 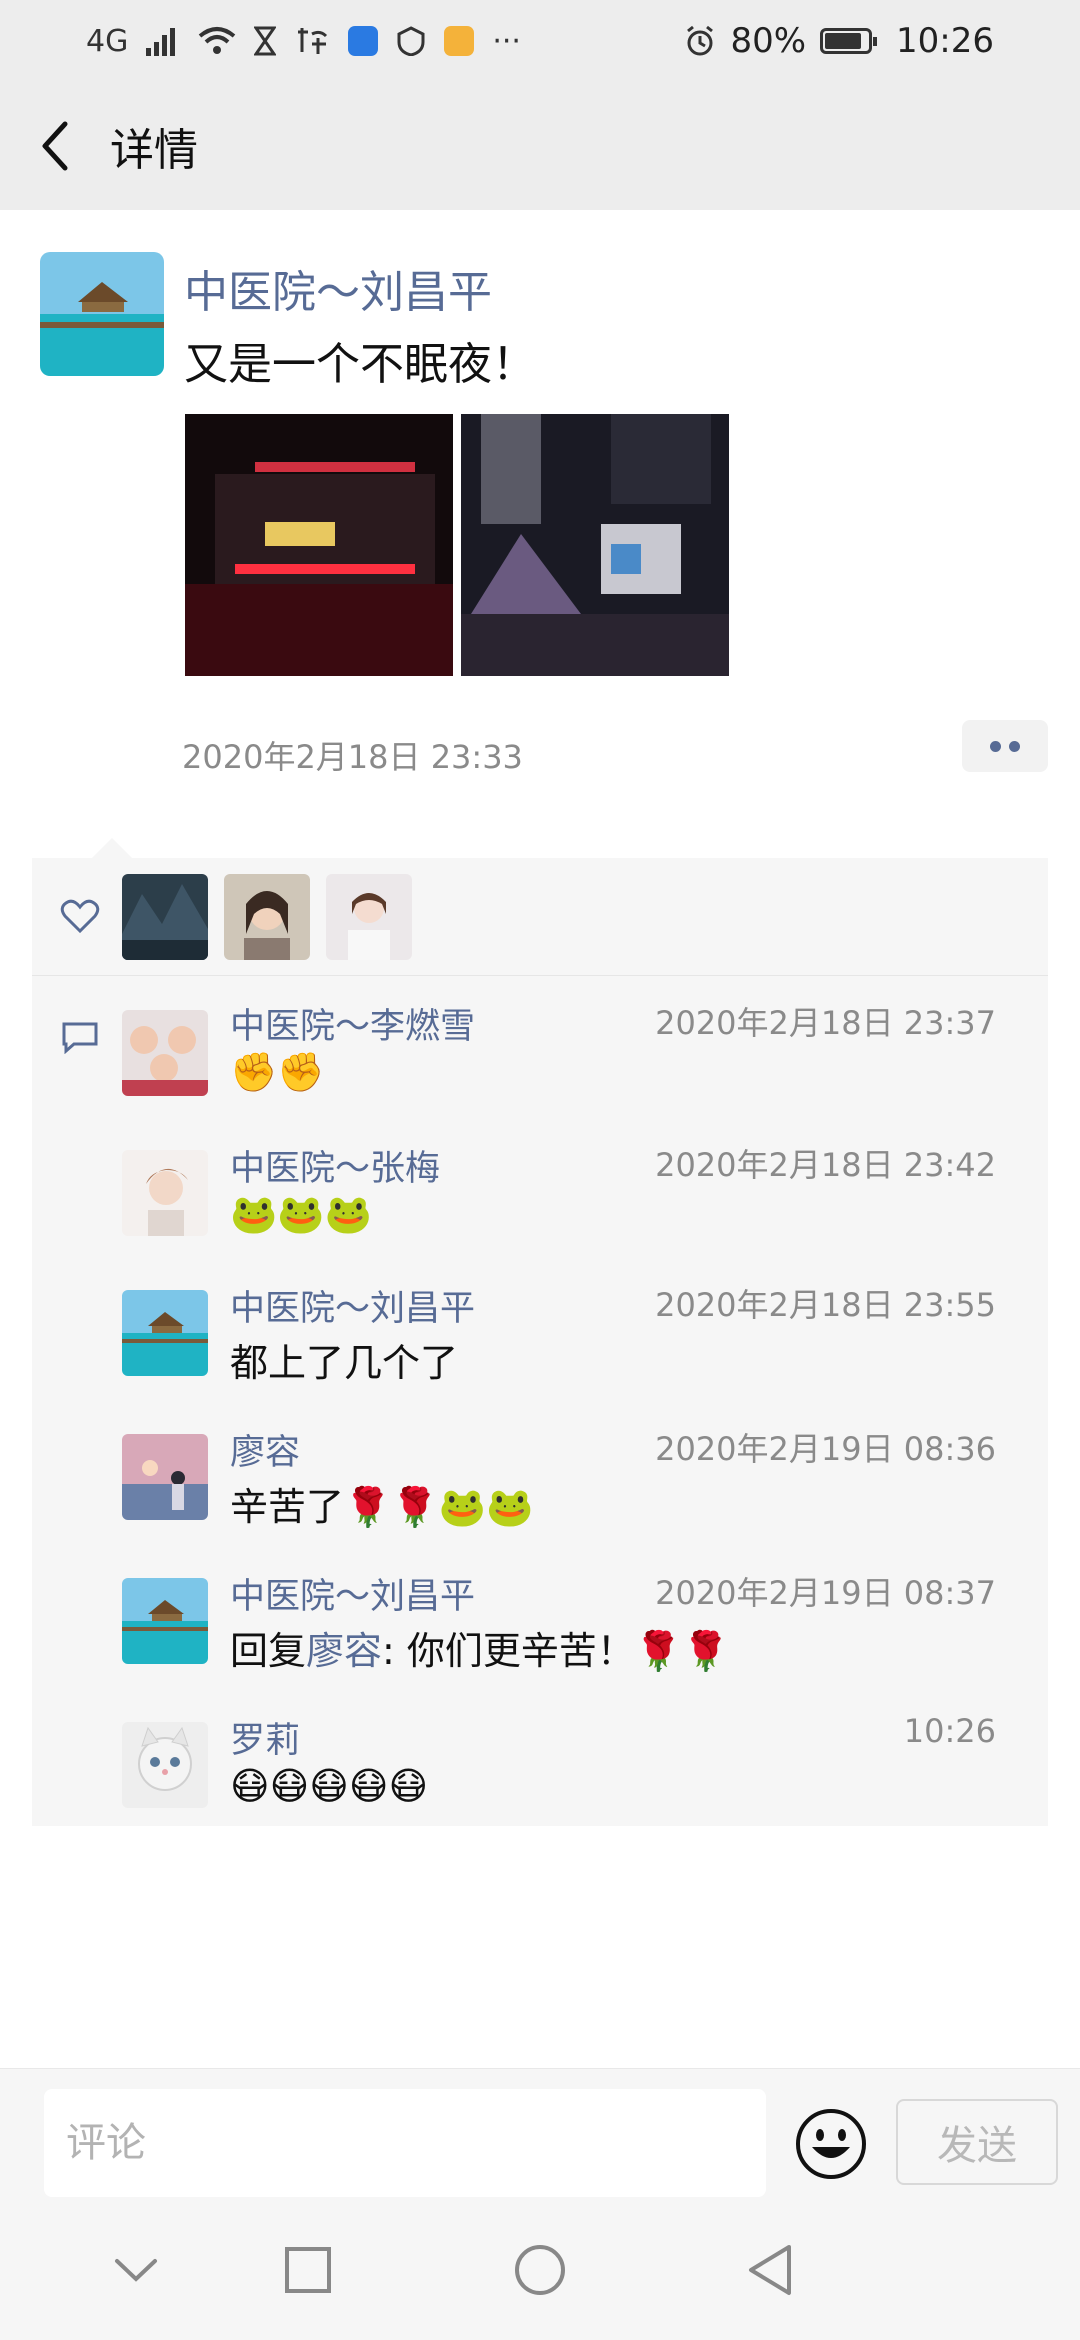 What do you see at coordinates (80, 1038) in the screenshot?
I see `comment-icon` at bounding box center [80, 1038].